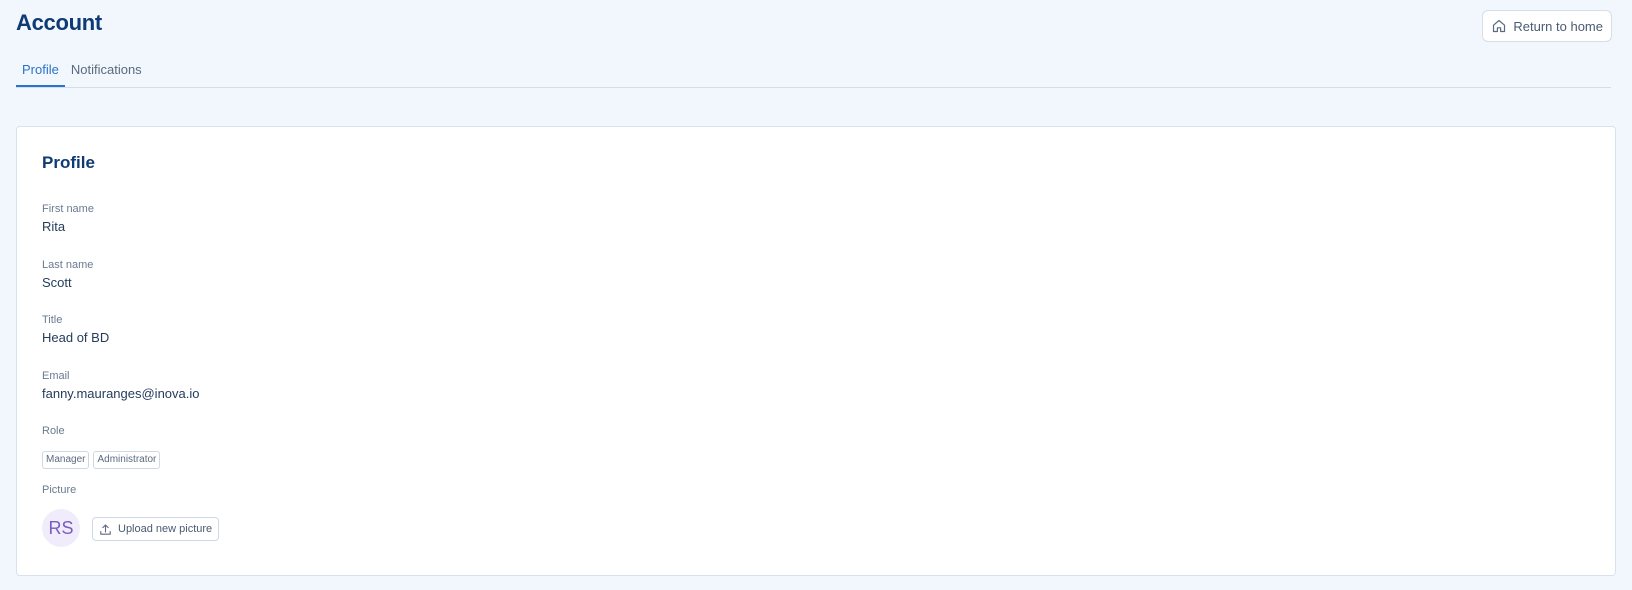 This screenshot has height=590, width=1632. I want to click on upload-picture-button: Upload new picture, so click(156, 529).